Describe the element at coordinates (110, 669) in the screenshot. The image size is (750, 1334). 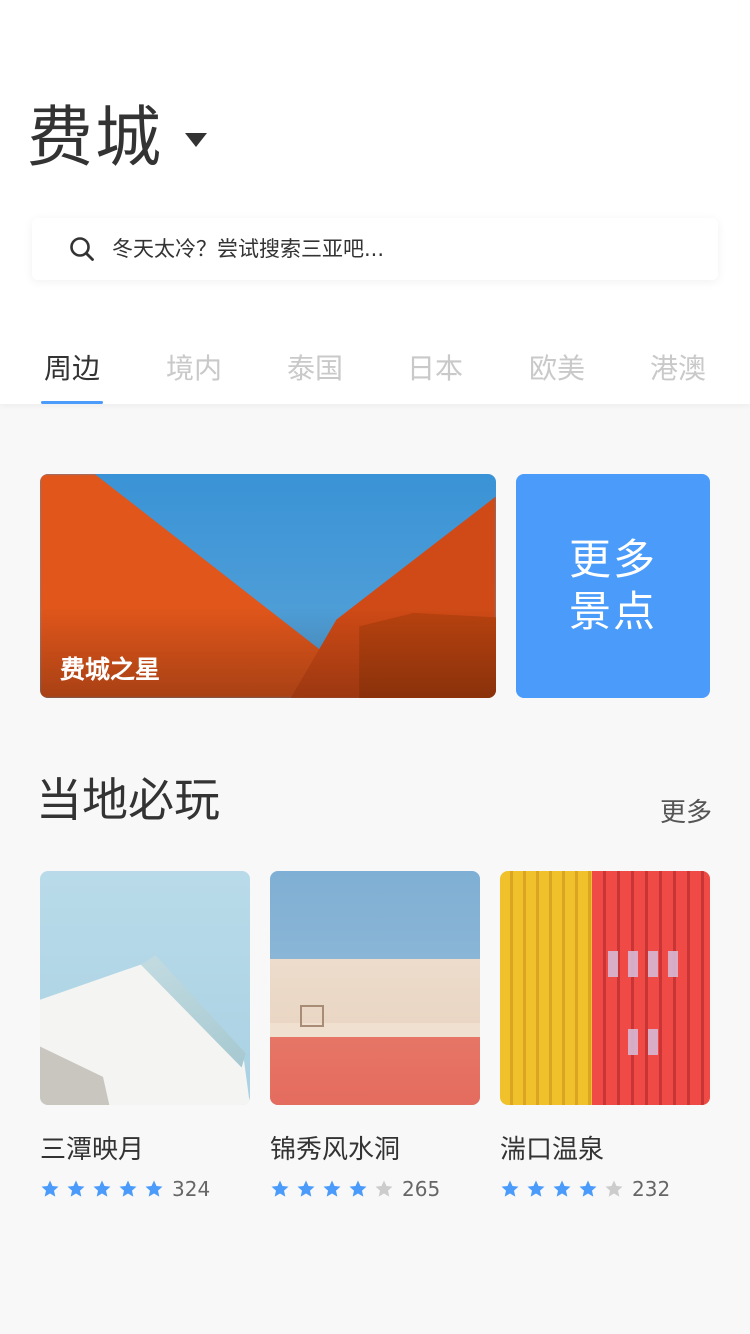
I see `featured-title: 费城之星` at that location.